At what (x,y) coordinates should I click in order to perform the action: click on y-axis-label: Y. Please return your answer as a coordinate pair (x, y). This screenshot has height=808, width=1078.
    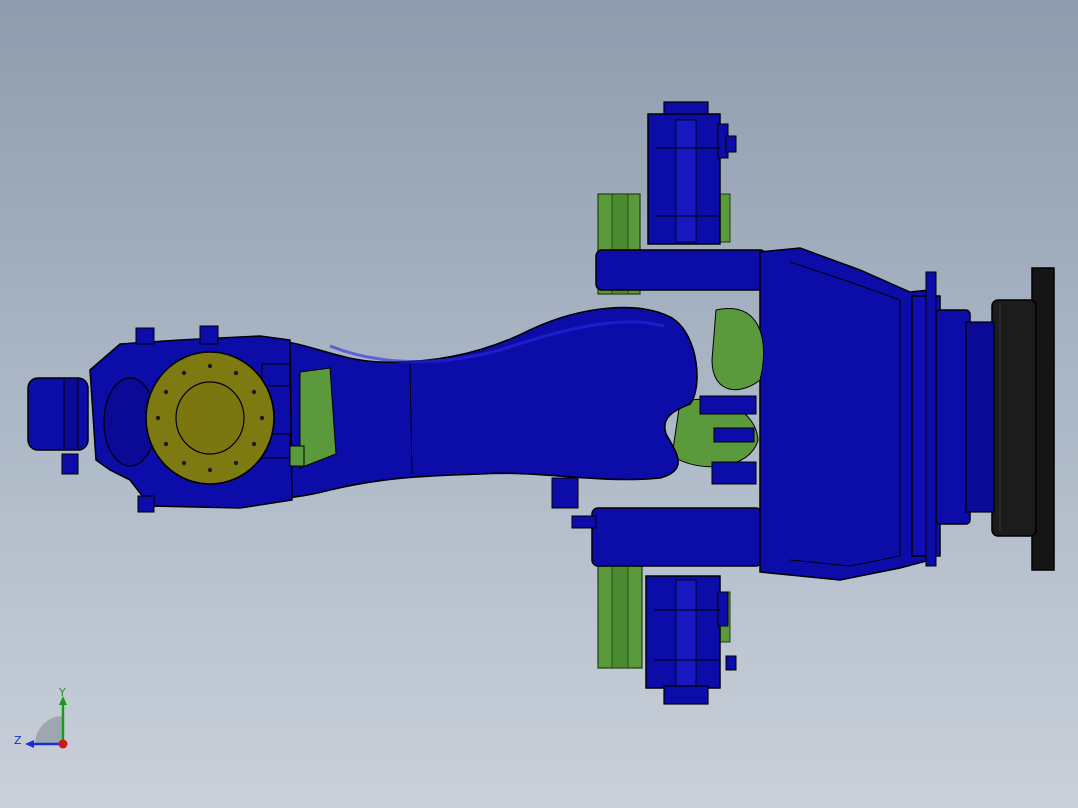
    Looking at the image, I should click on (62, 692).